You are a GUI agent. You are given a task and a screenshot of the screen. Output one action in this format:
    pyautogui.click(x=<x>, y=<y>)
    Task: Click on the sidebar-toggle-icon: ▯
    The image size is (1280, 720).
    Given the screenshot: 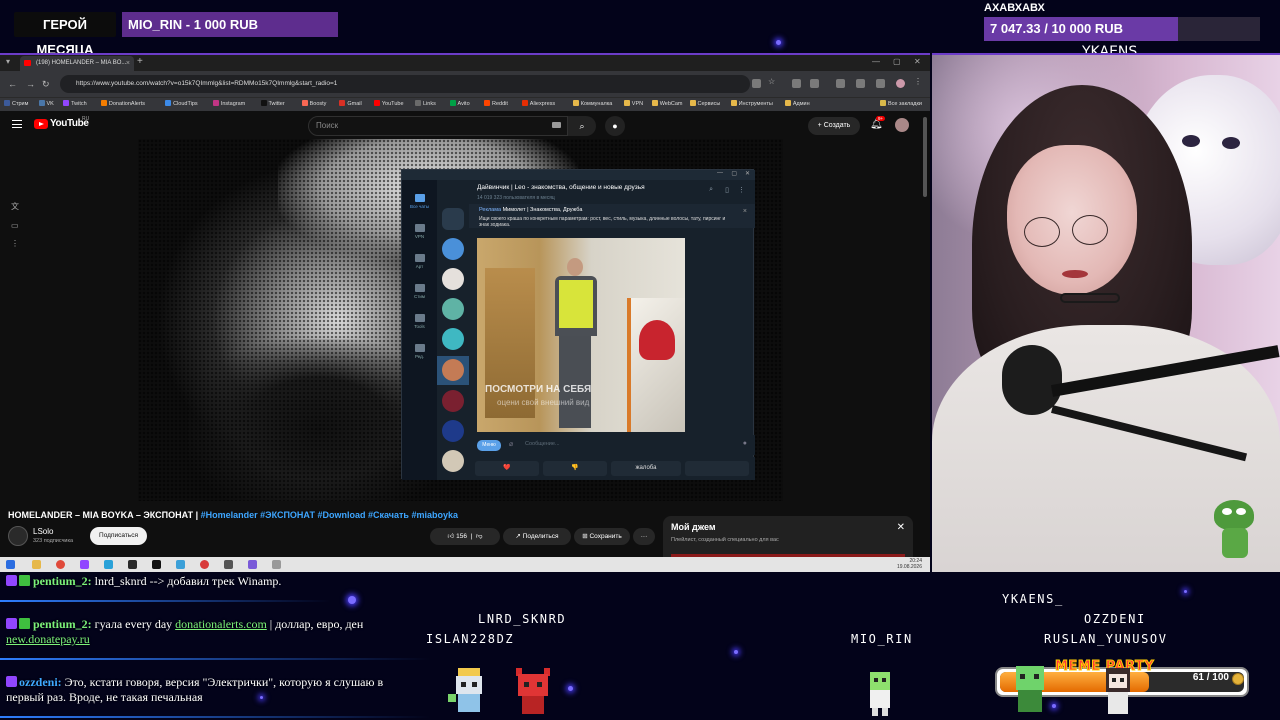 What is the action you would take?
    pyautogui.click(x=727, y=190)
    